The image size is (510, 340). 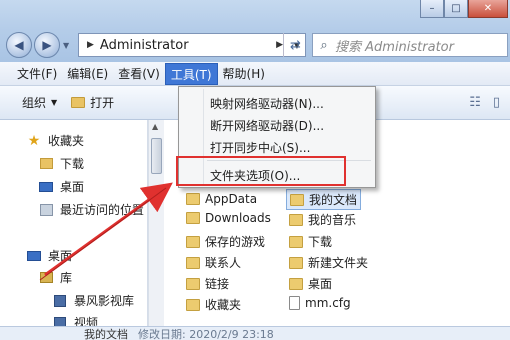 I want to click on open-button: 打开, so click(x=92, y=102).